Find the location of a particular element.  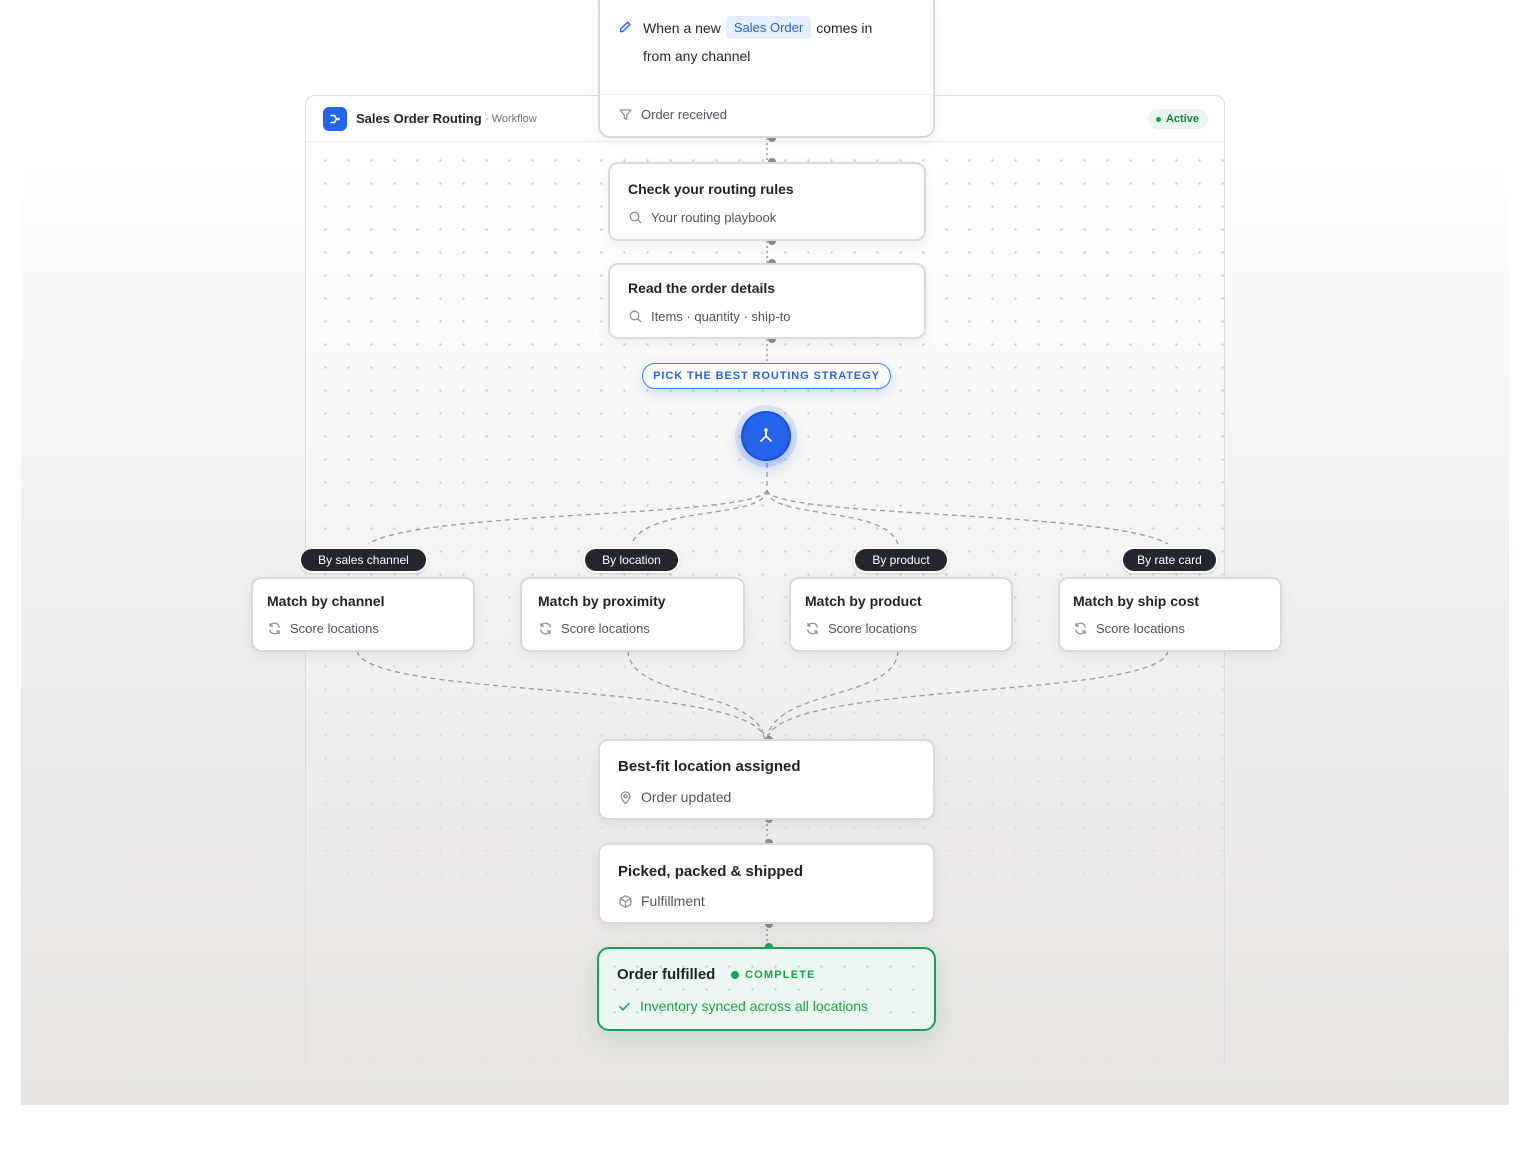

trigger-sentence: When a new Sales Order comes in is located at coordinates (757, 27).